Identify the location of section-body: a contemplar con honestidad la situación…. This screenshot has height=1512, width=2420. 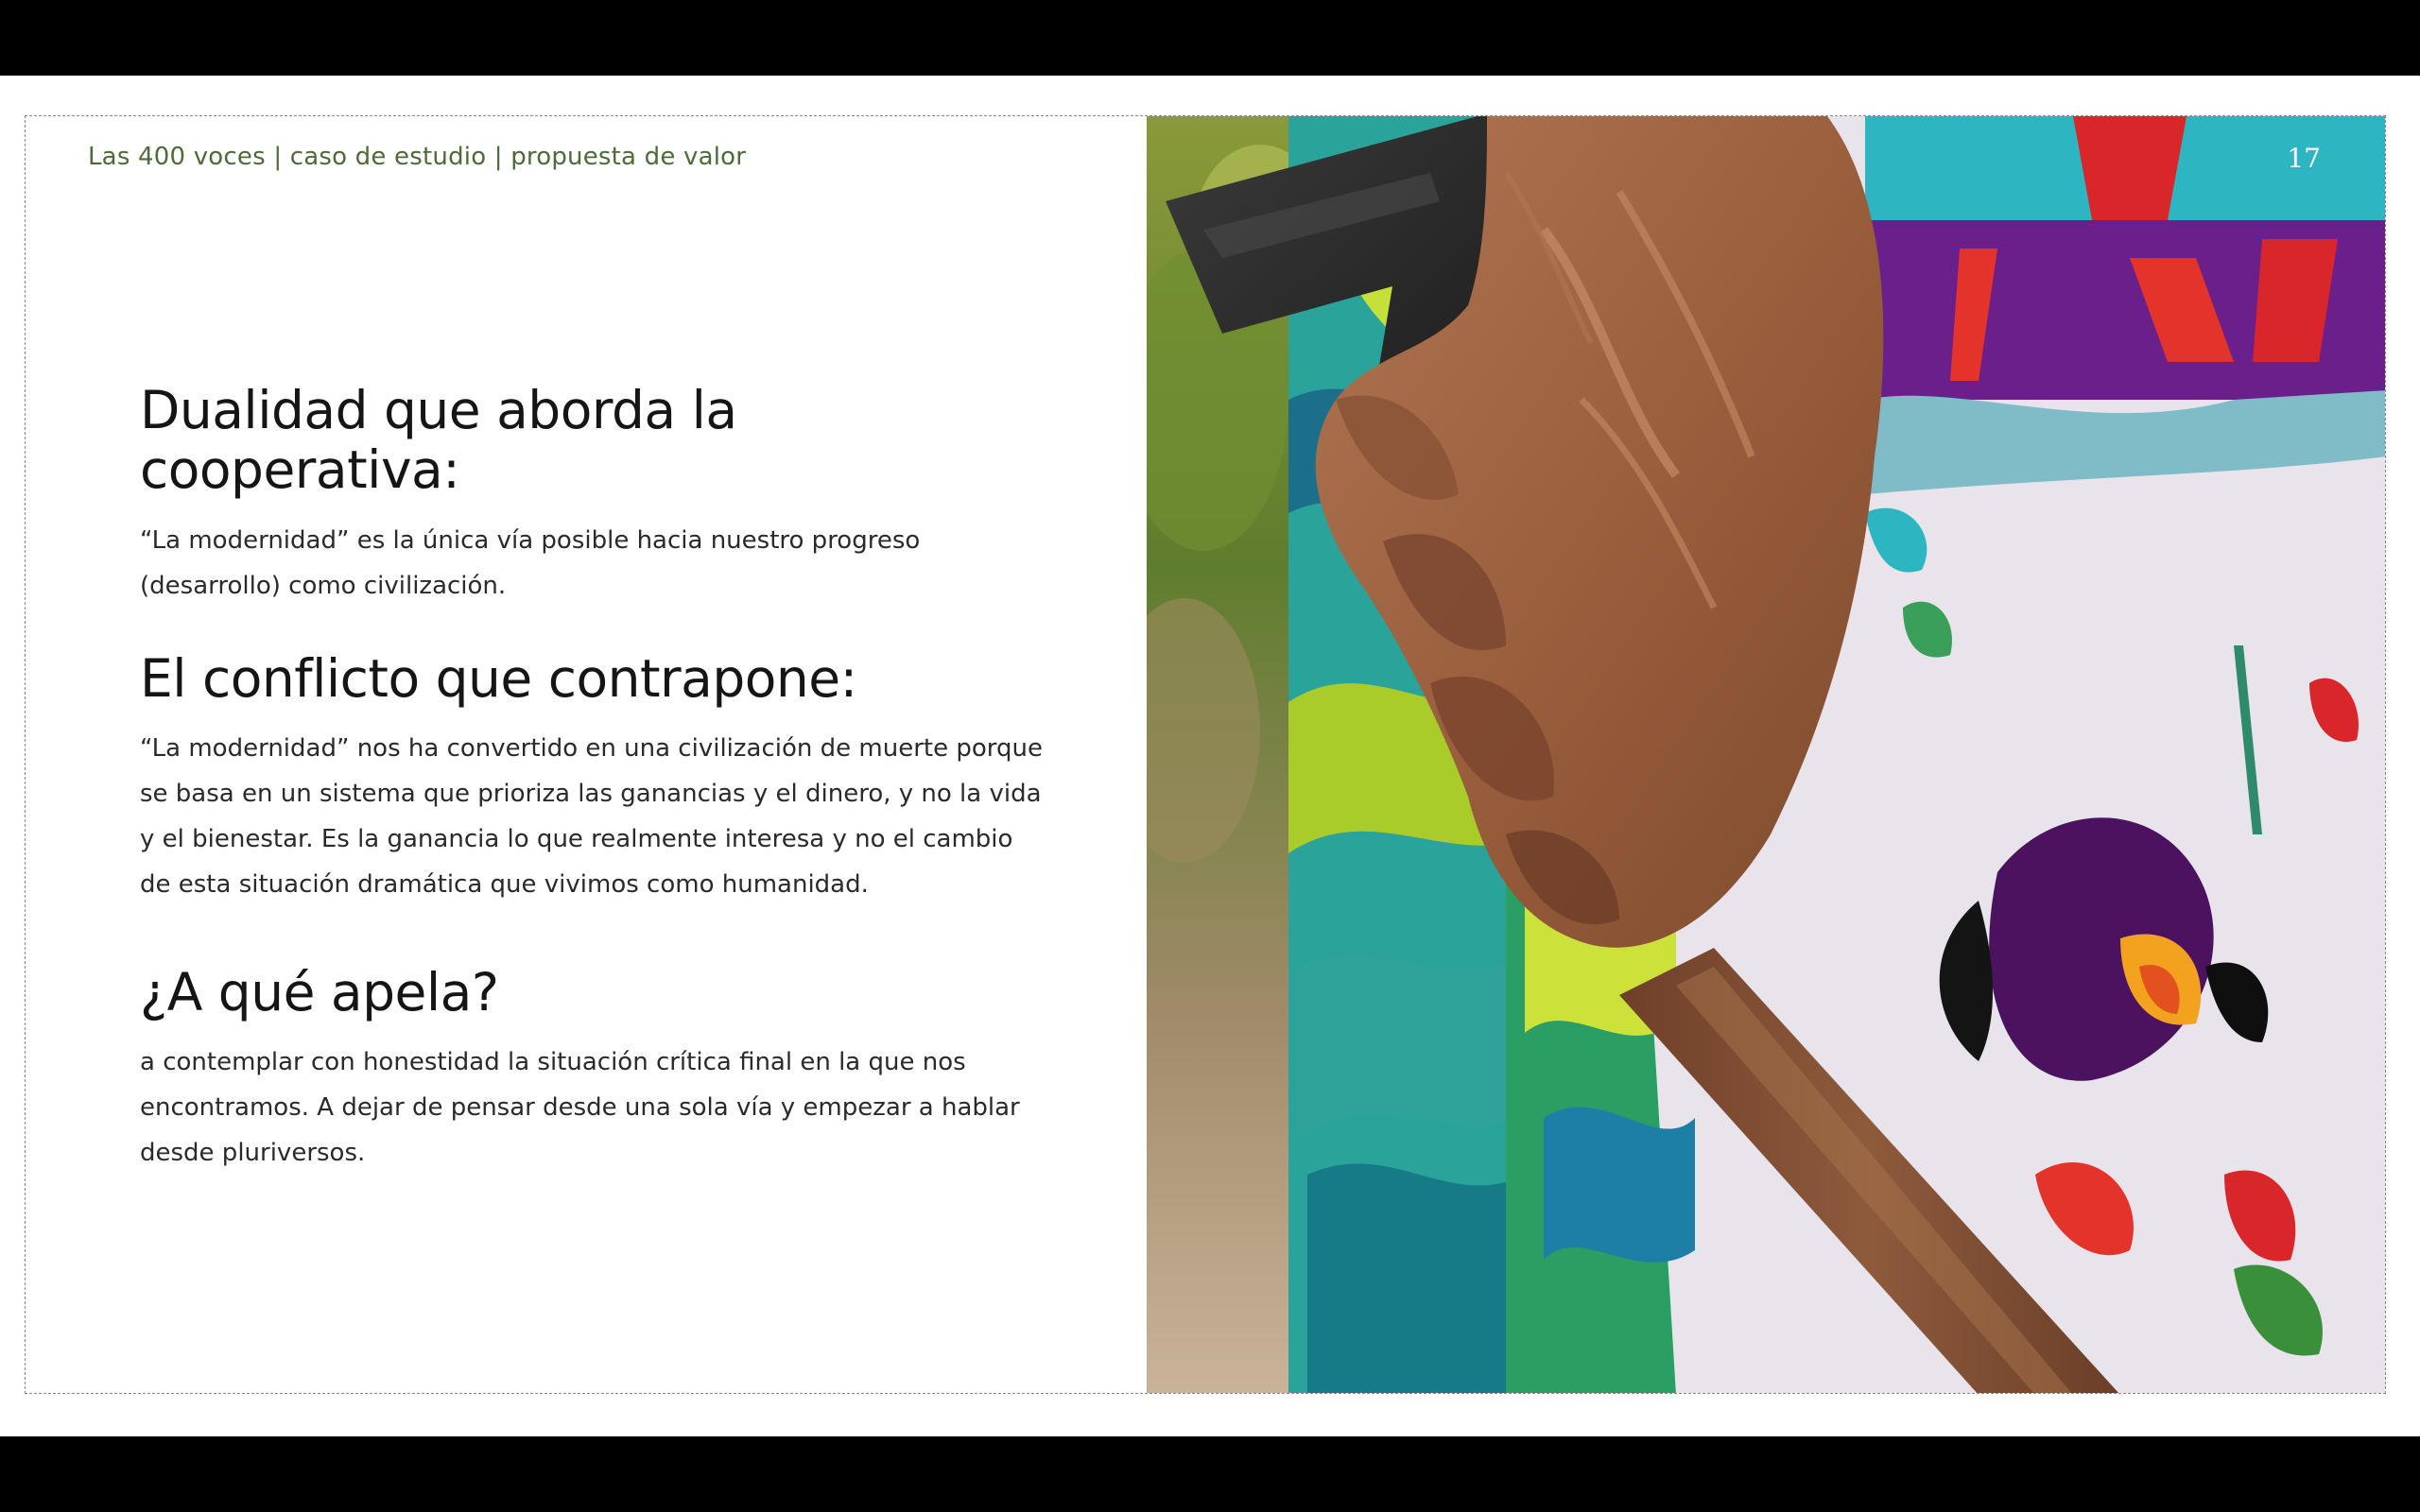
(580, 1108).